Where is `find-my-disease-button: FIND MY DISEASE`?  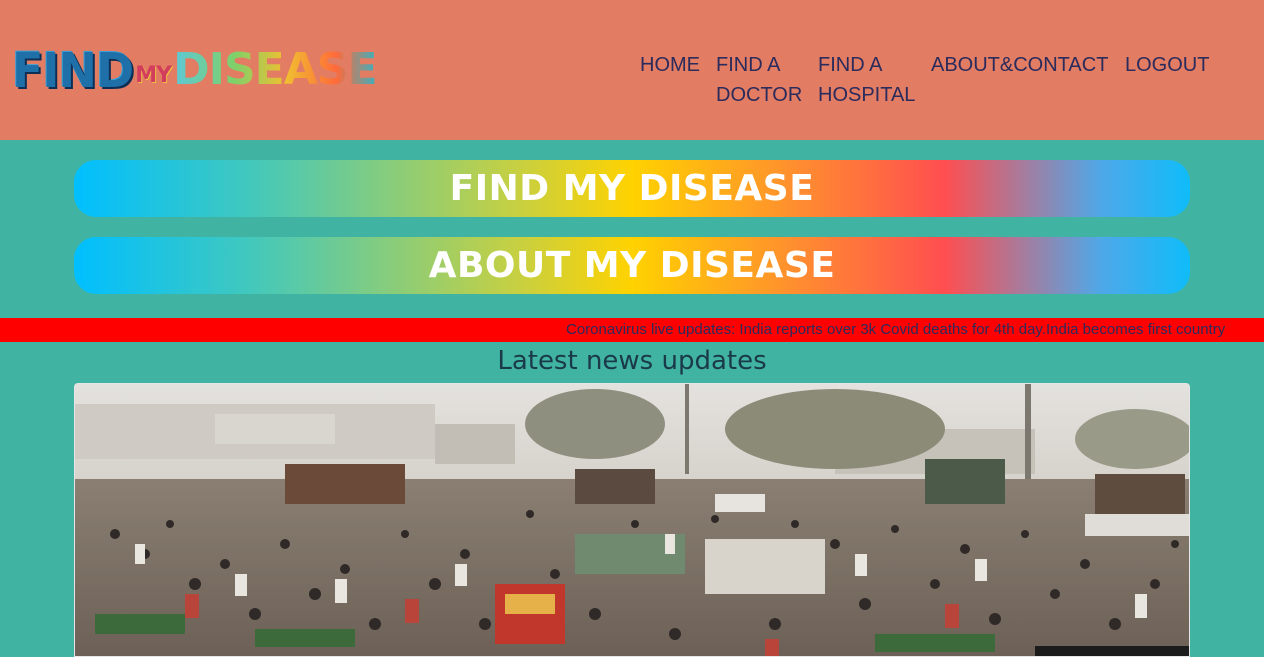
find-my-disease-button: FIND MY DISEASE is located at coordinates (632, 188).